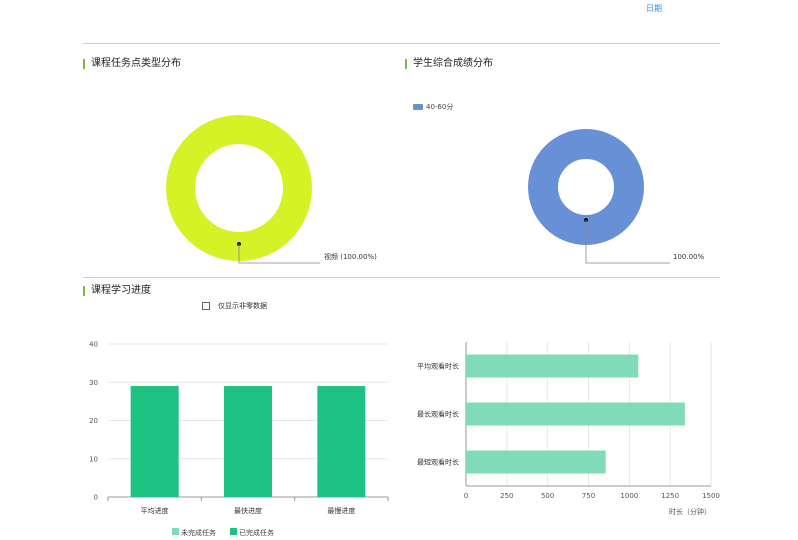 The height and width of the screenshot is (540, 798). Describe the element at coordinates (239, 188) in the screenshot. I see `task-type-slice` at that location.